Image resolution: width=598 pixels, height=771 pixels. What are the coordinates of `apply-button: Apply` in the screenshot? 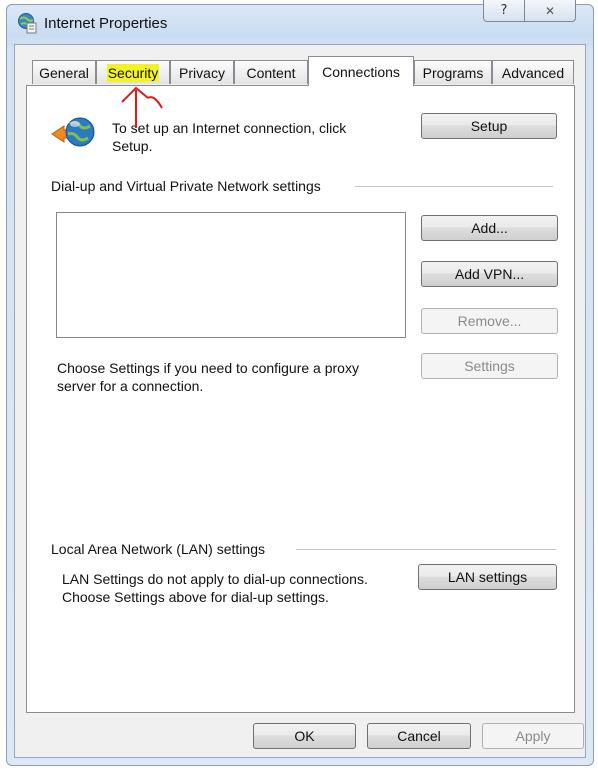 It's located at (533, 736).